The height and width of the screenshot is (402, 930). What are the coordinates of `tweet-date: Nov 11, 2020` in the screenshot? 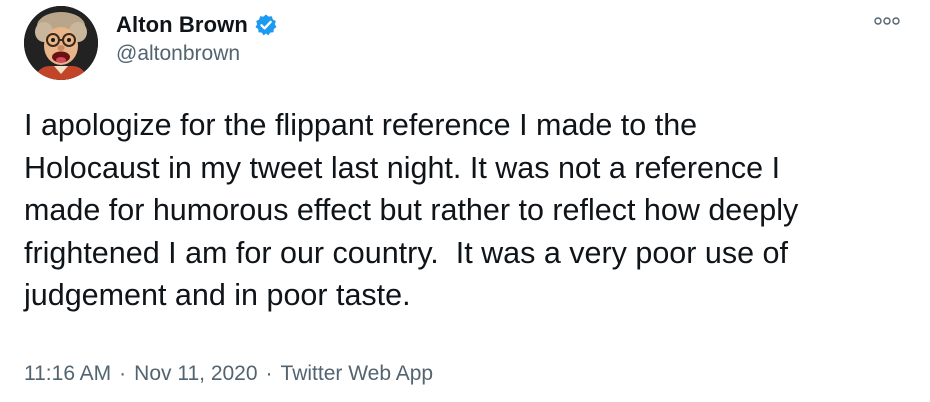 It's located at (195, 374).